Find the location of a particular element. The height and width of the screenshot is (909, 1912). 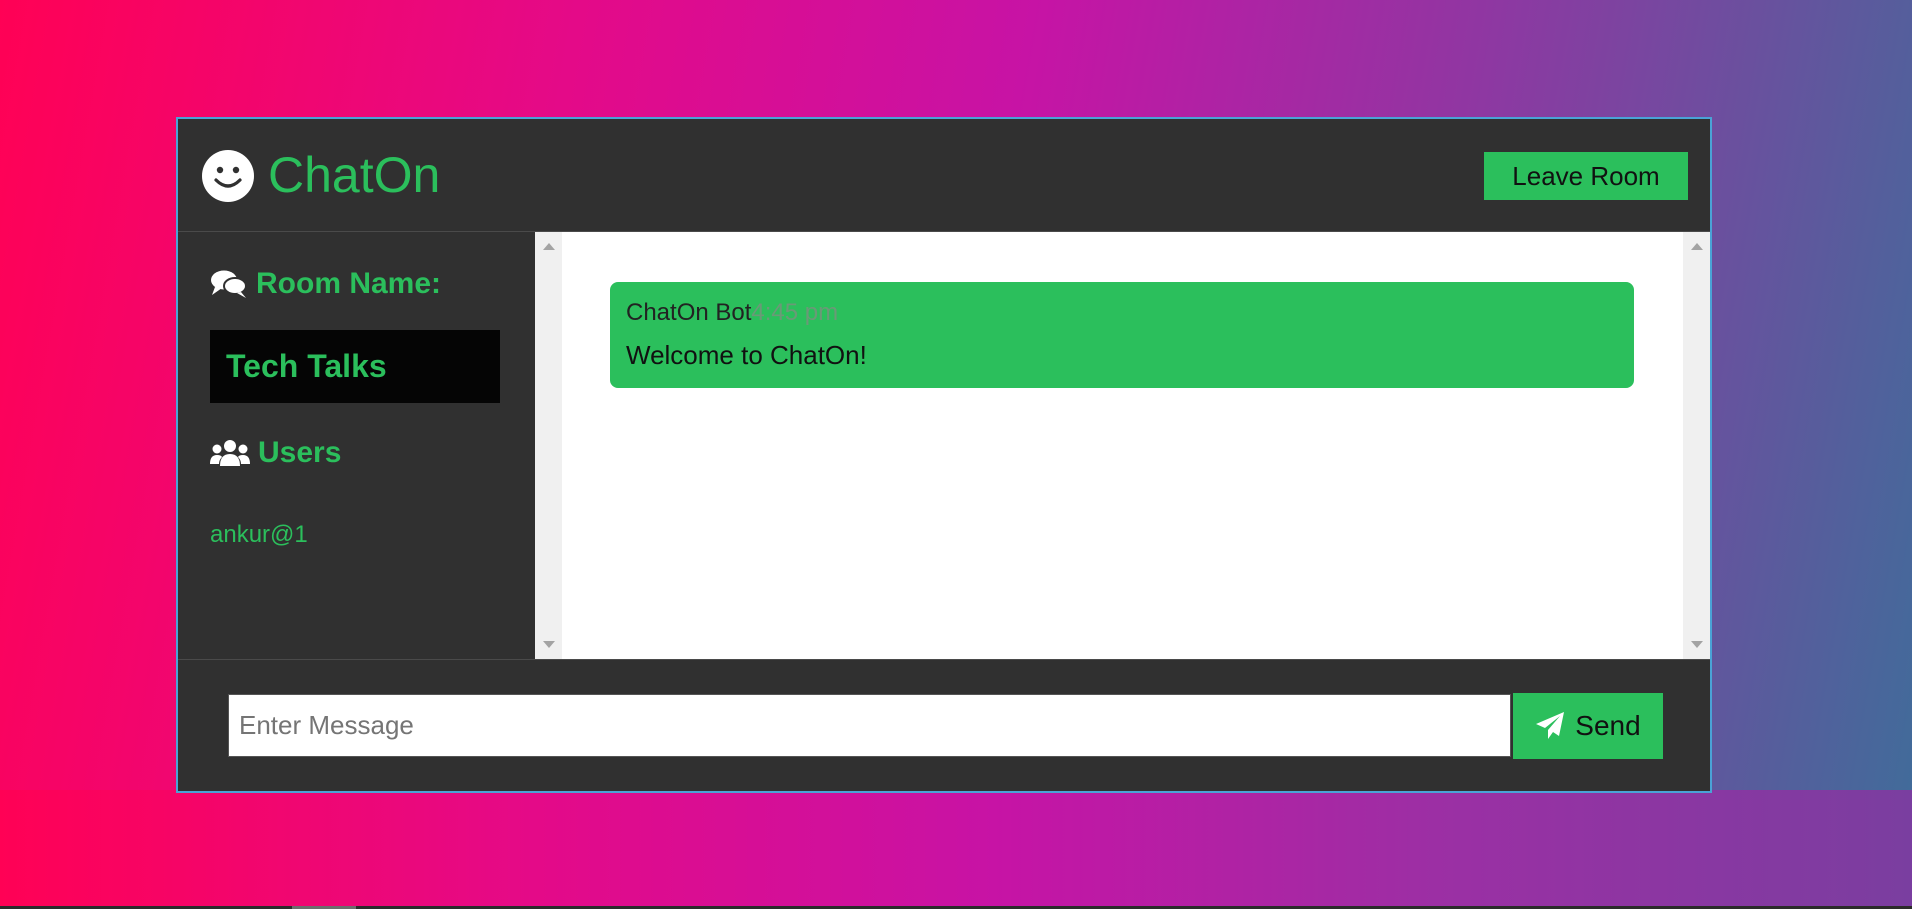

users-icon is located at coordinates (230, 453).